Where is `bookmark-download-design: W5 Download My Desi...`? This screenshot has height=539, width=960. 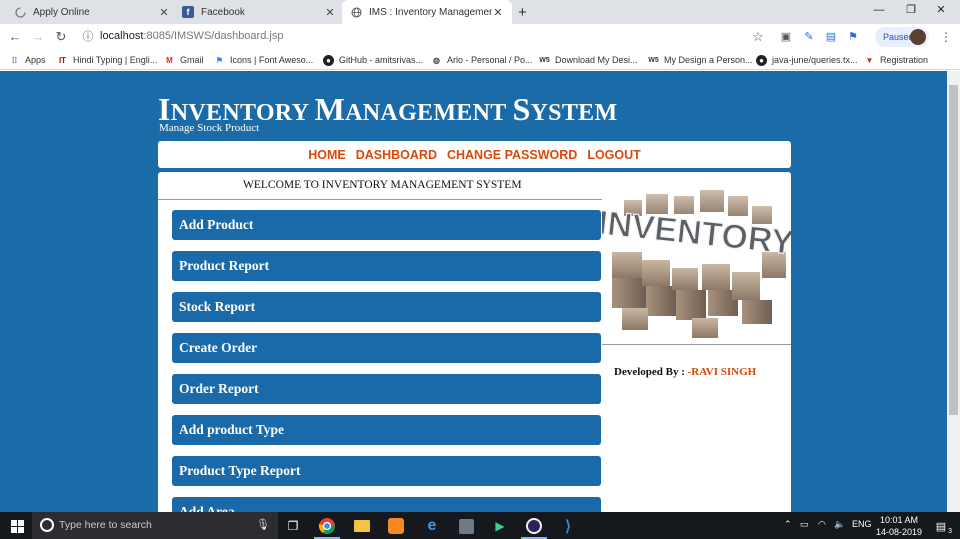 bookmark-download-design: W5 Download My Desi... is located at coordinates (588, 60).